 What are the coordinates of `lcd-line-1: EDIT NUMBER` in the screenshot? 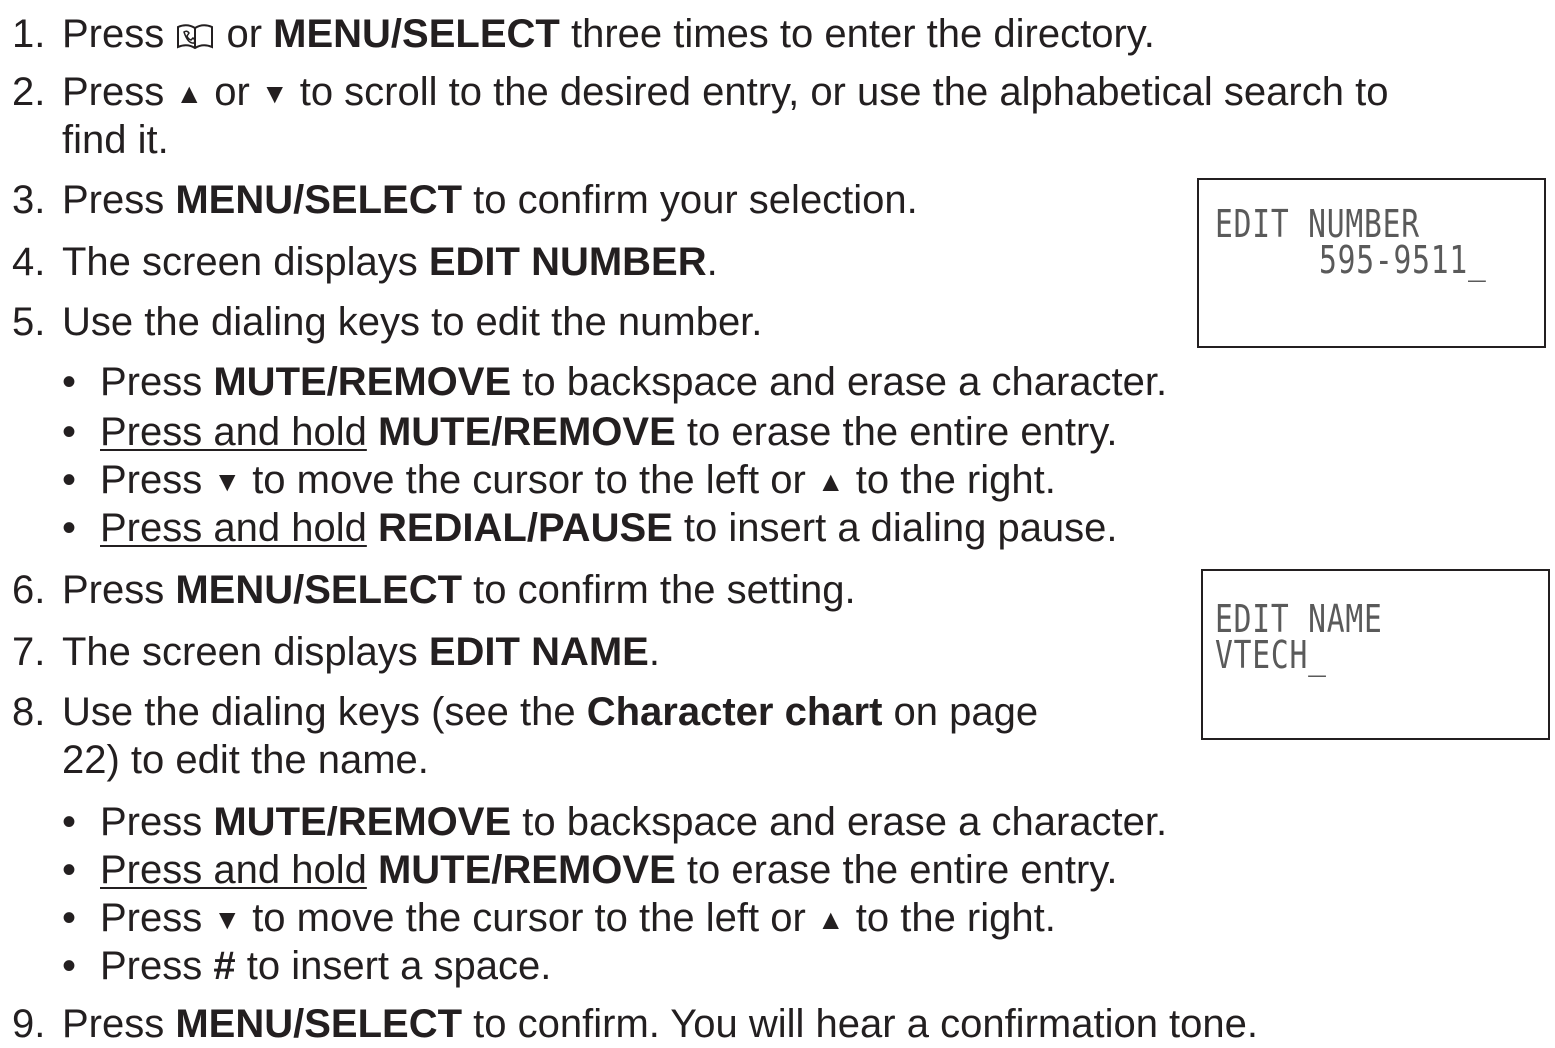 It's located at (1317, 224).